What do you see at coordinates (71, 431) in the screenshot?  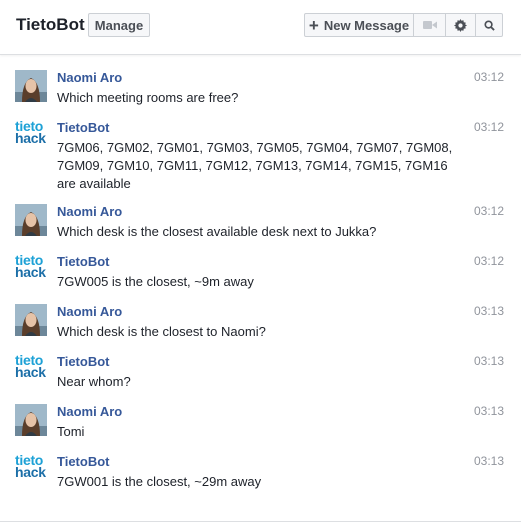 I see `message-text: Tomi` at bounding box center [71, 431].